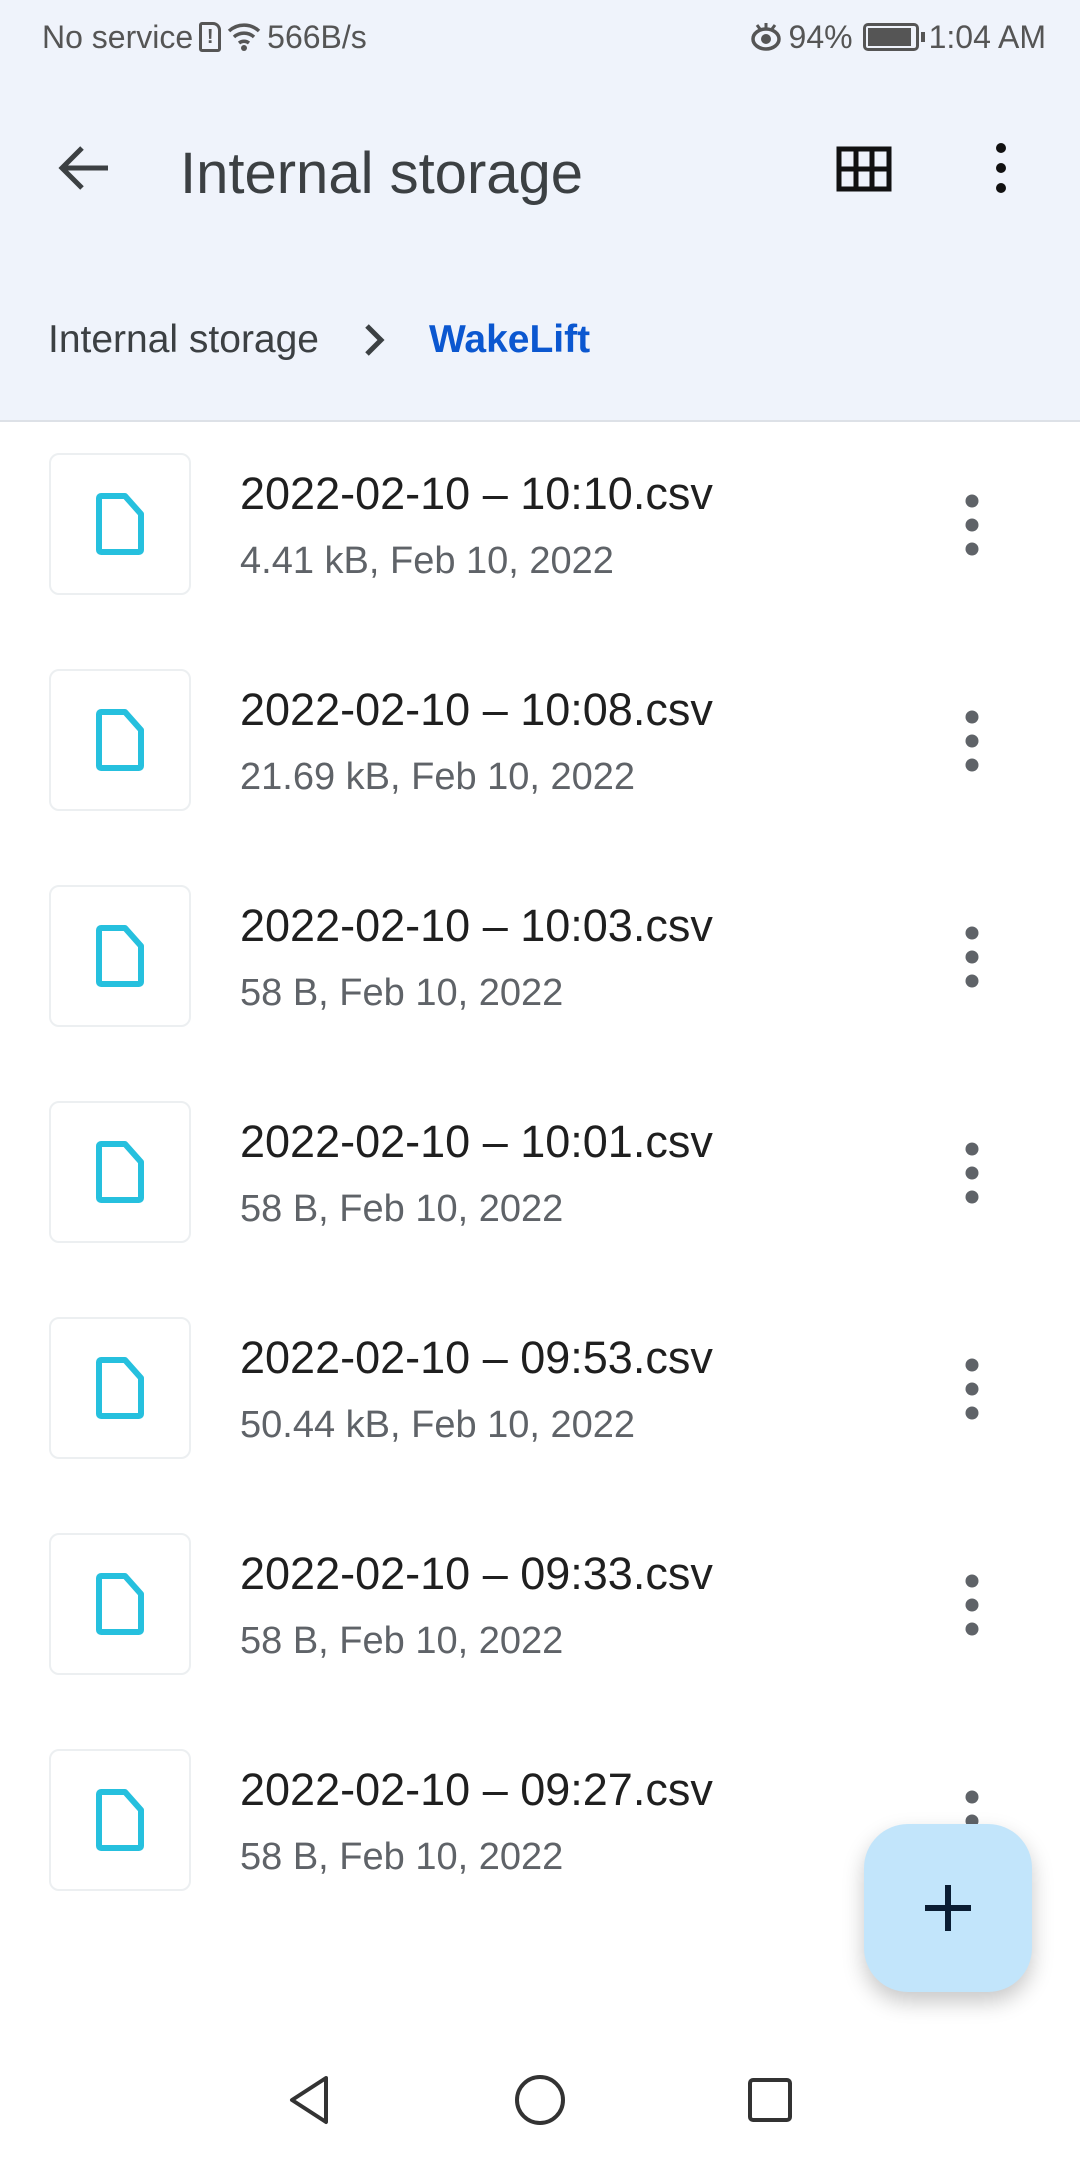  I want to click on add-button, so click(948, 1908).